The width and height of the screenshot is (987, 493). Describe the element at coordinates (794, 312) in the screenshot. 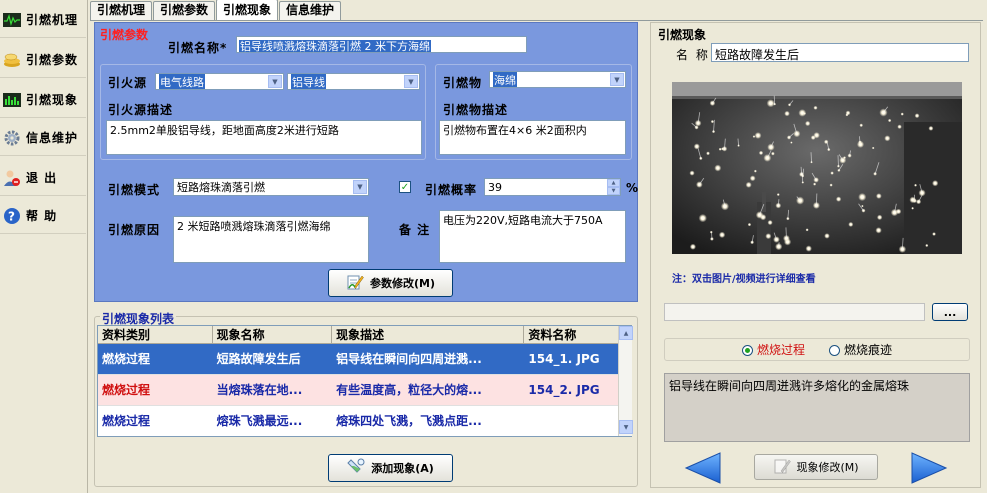

I see `file-path-input` at that location.